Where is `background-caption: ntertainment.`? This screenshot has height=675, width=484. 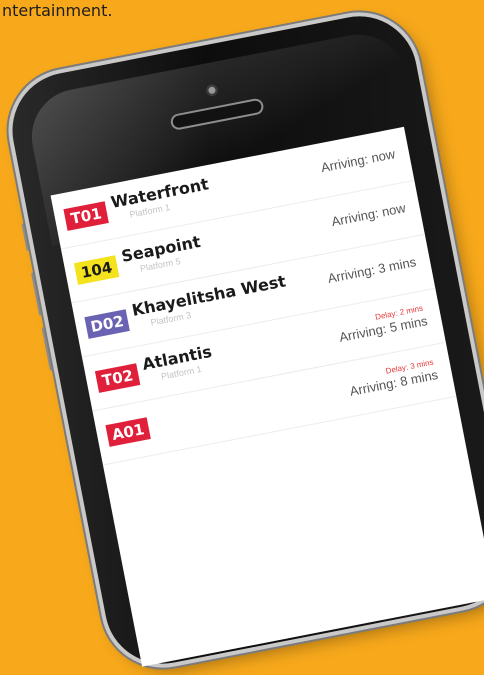 background-caption: ntertainment. is located at coordinates (57, 10).